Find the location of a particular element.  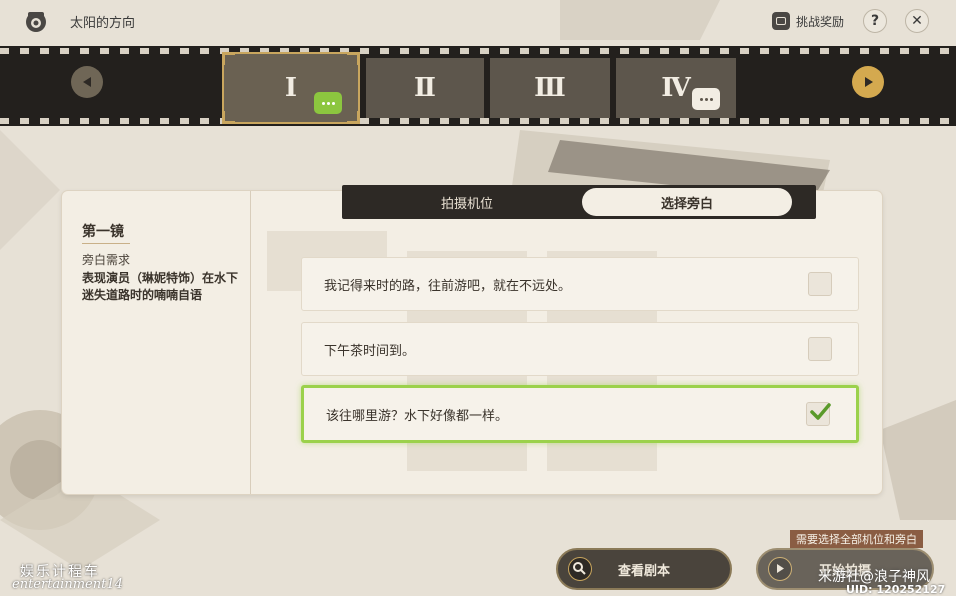

shot-frame-label: Ⅰ is located at coordinates (291, 88).